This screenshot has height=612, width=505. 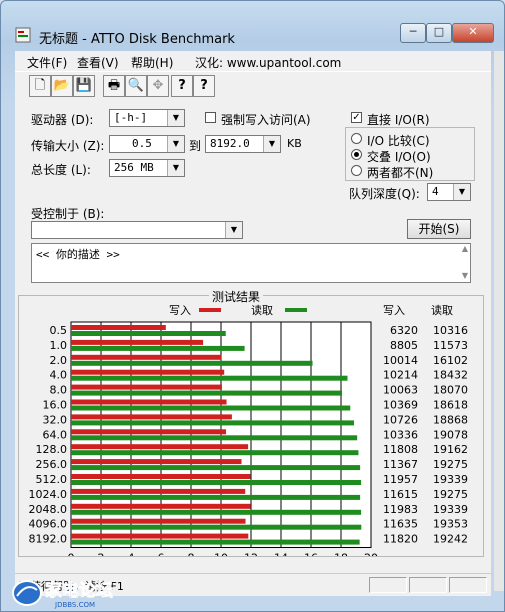 What do you see at coordinates (400, 464) in the screenshot?
I see `write-value: 11367` at bounding box center [400, 464].